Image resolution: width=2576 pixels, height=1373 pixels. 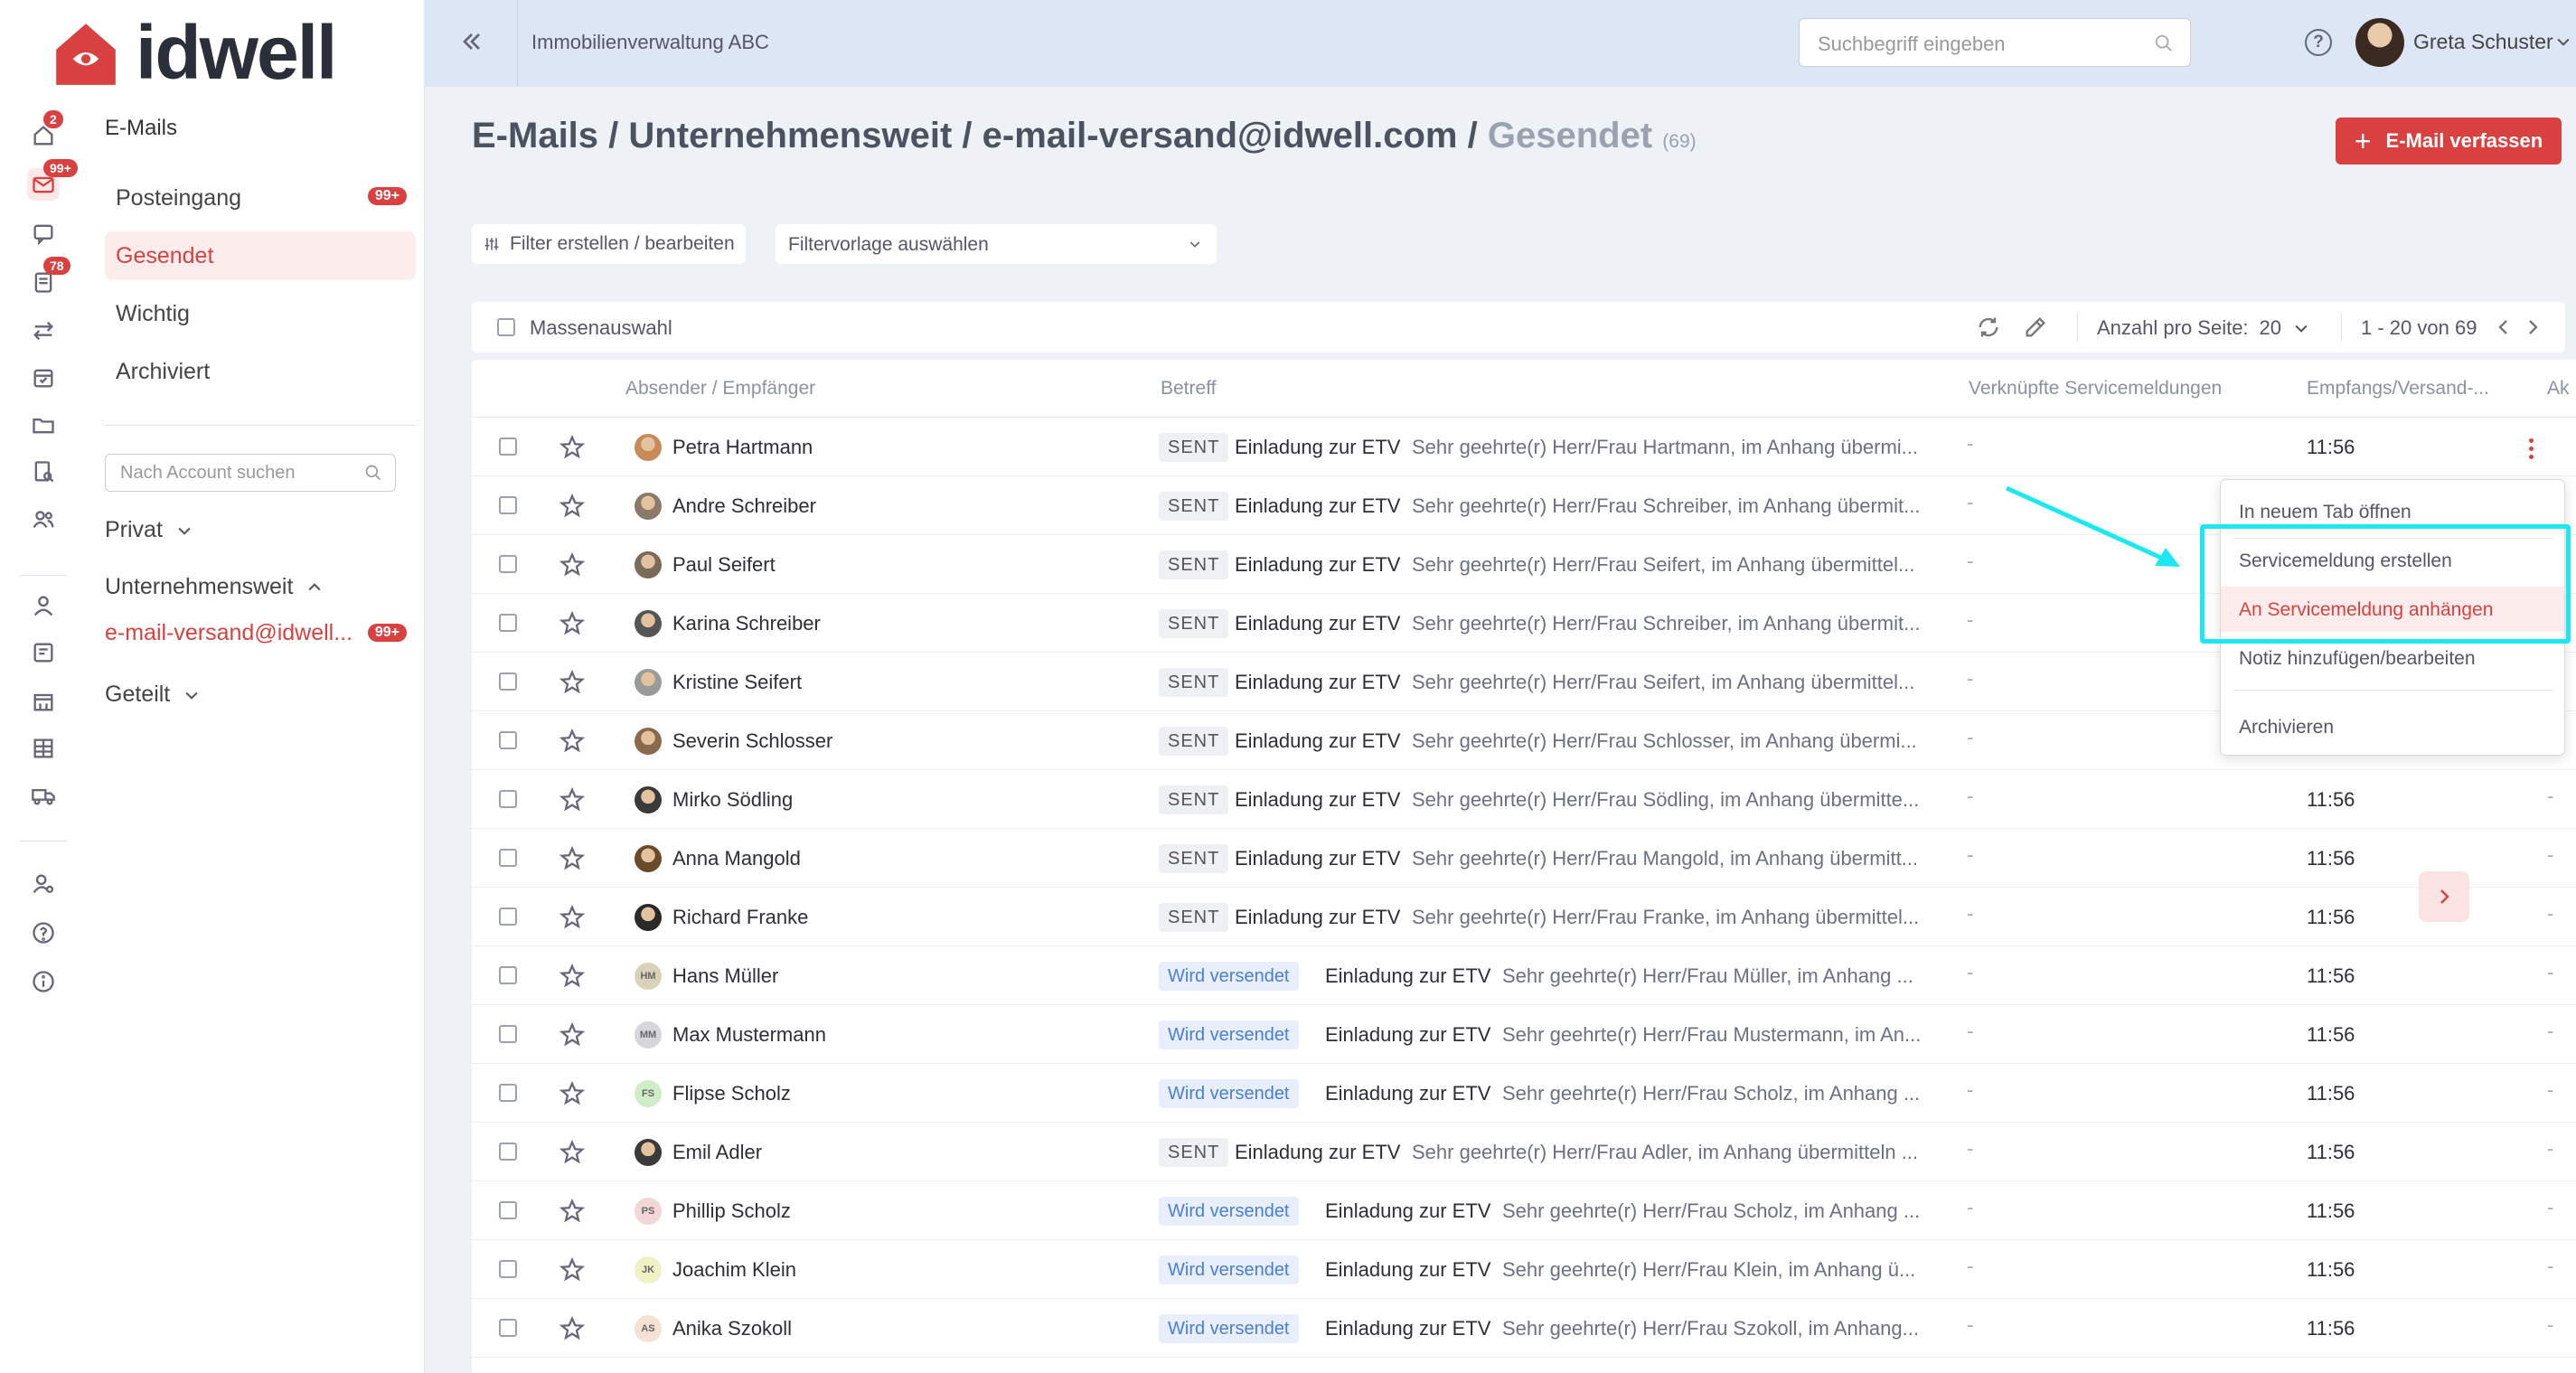 What do you see at coordinates (2380, 42) in the screenshot?
I see `user-avatar` at bounding box center [2380, 42].